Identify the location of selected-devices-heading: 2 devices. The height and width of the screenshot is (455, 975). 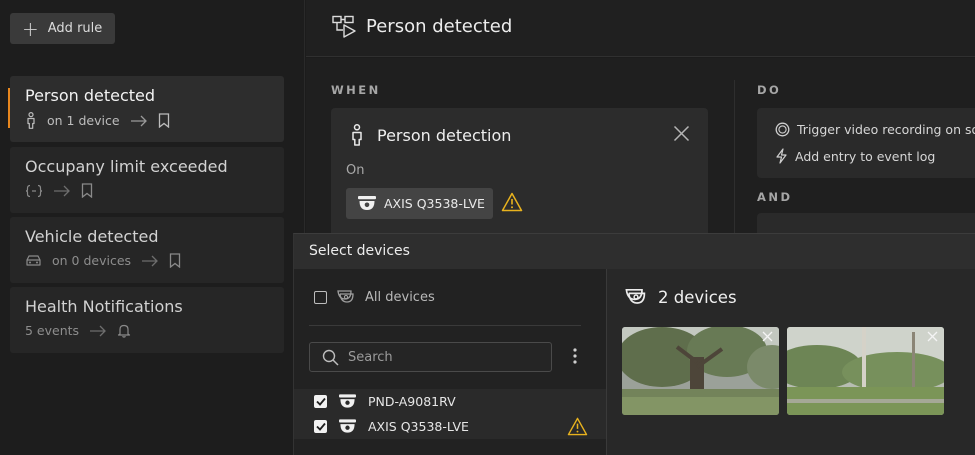
(680, 297).